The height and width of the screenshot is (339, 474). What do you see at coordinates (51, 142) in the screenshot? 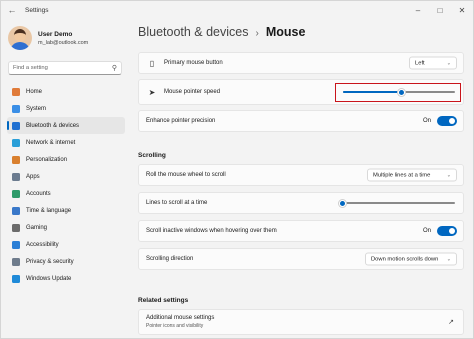
I see `sidebar-item-label: Network & internet` at bounding box center [51, 142].